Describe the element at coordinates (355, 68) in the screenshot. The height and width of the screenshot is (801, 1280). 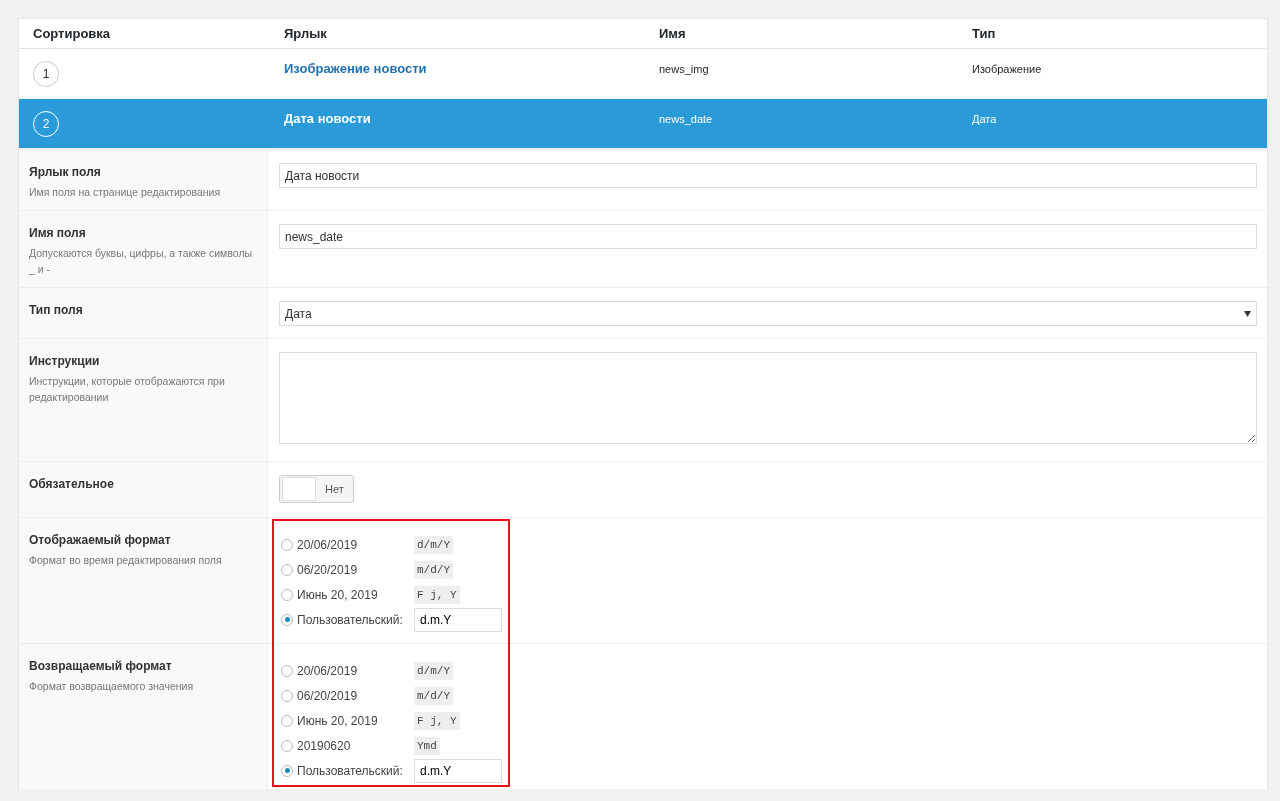
I see `field-label-link: Изображение новости` at that location.